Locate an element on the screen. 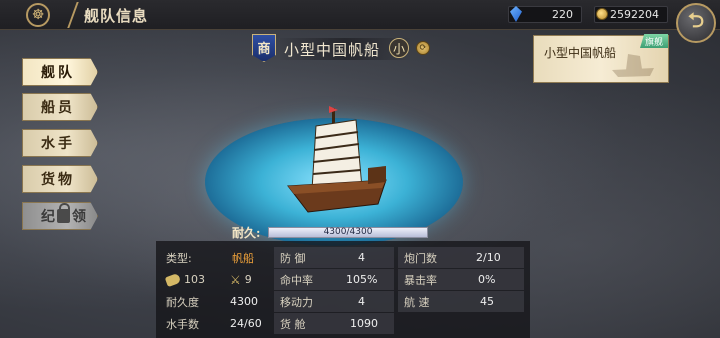  card-ship-silhouette is located at coordinates (633, 65).